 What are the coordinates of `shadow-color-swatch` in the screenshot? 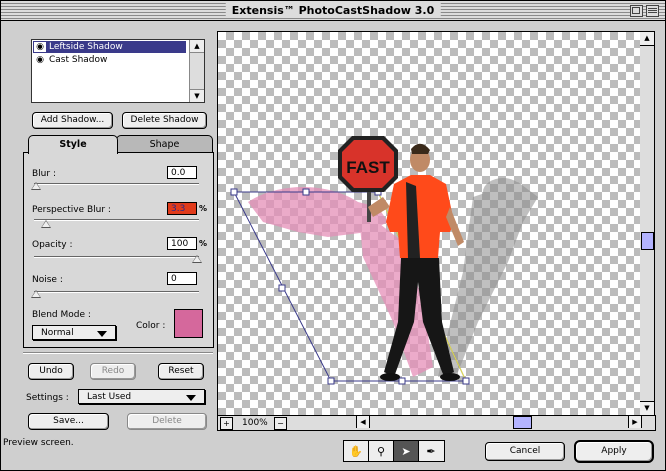 It's located at (188, 323).